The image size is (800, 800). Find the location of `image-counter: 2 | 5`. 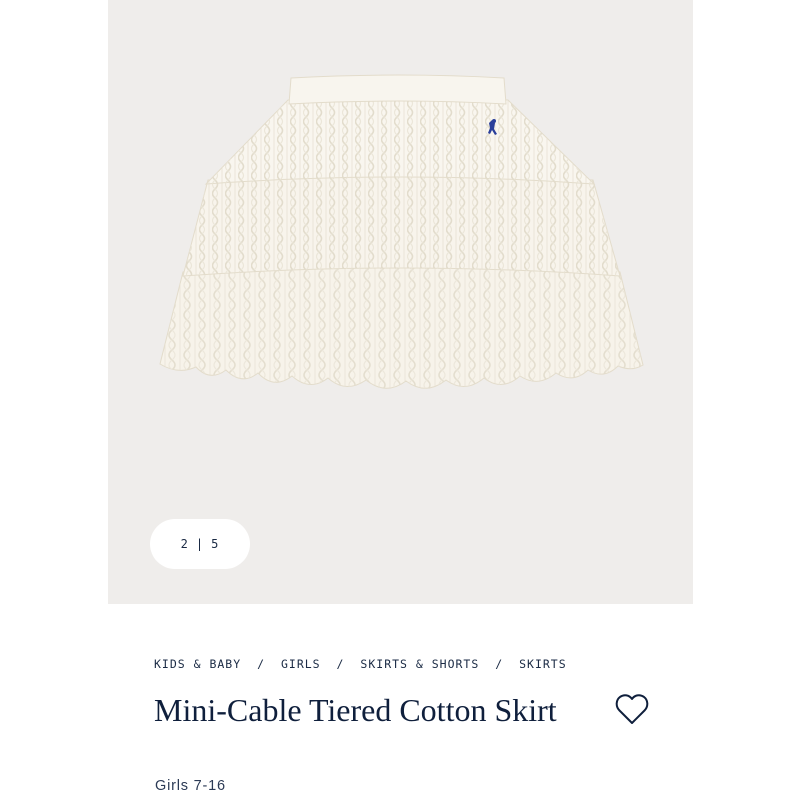

image-counter: 2 | 5 is located at coordinates (200, 544).